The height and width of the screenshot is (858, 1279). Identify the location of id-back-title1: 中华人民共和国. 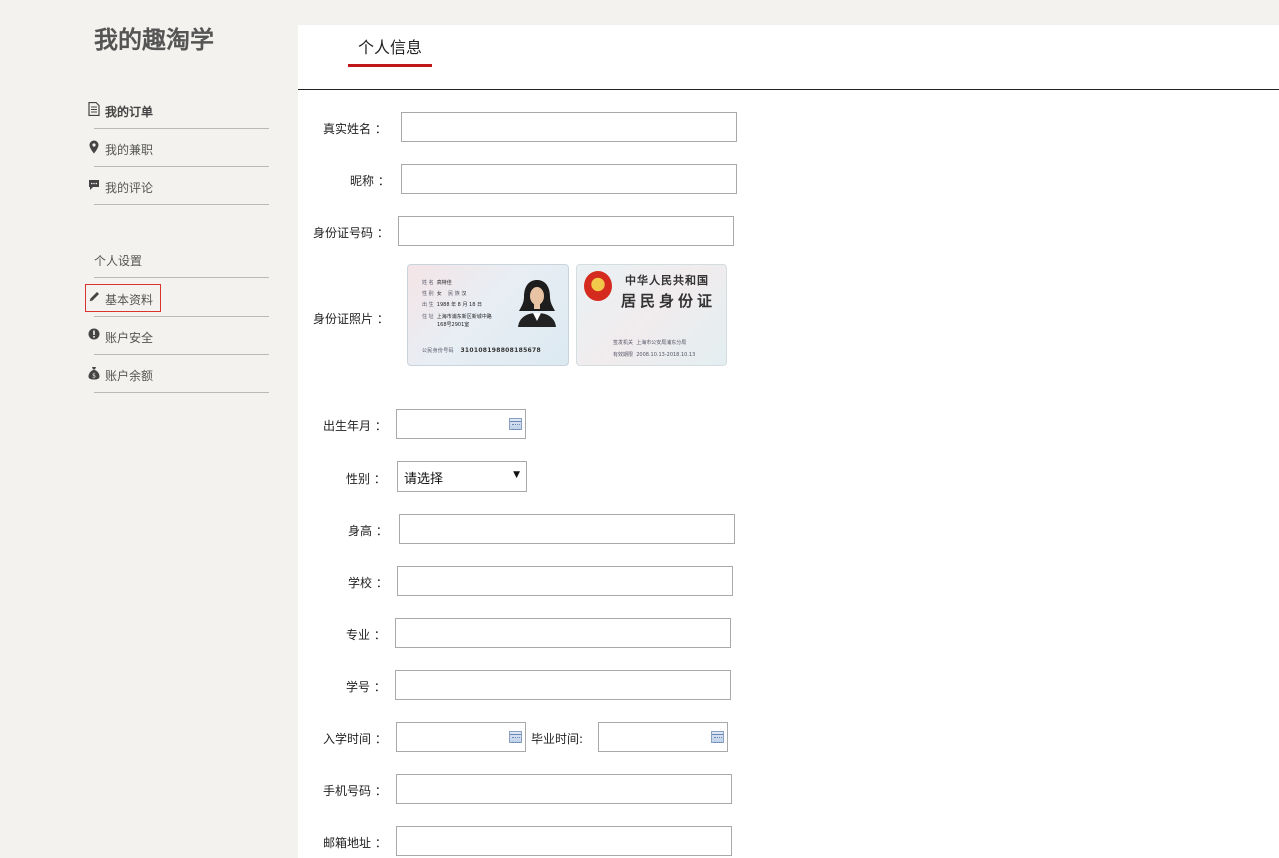
(667, 280).